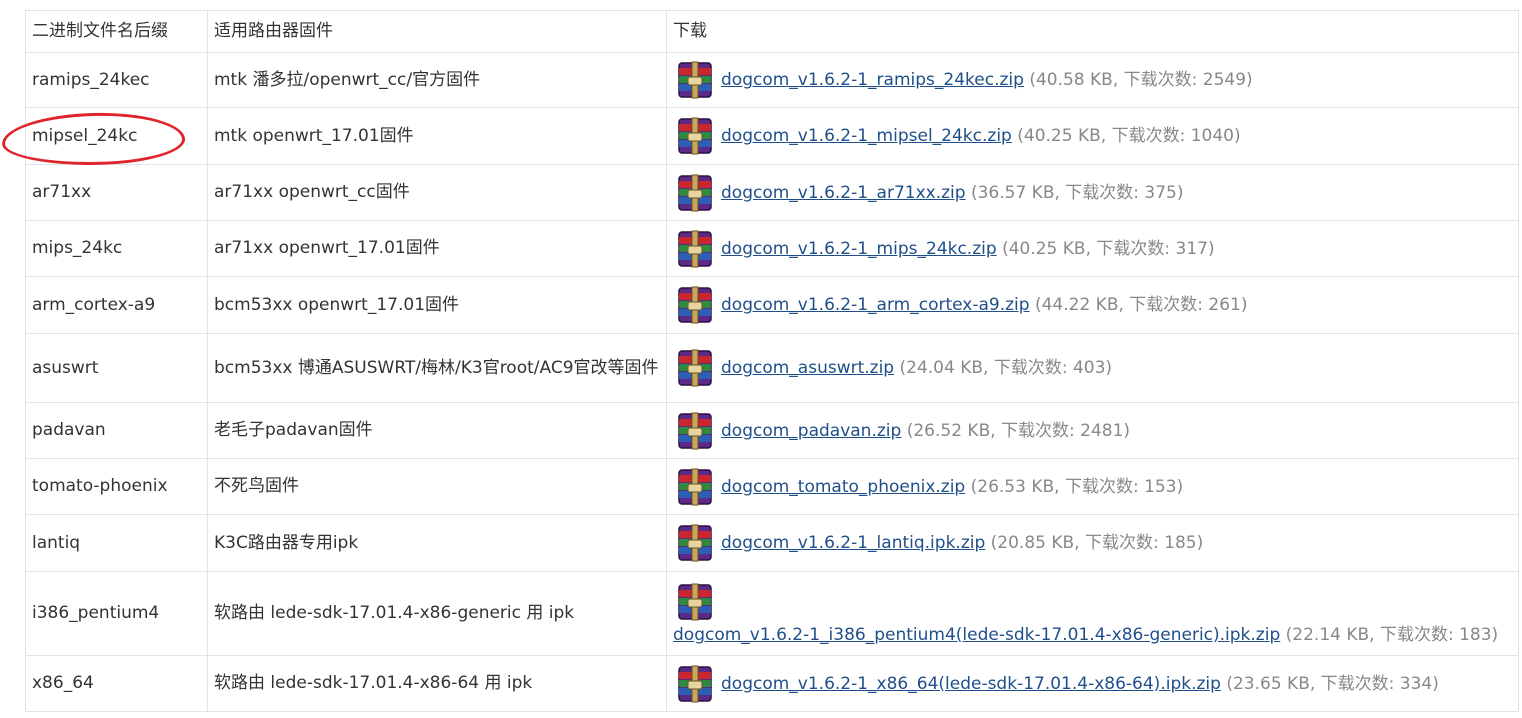 The width and height of the screenshot is (1522, 718). What do you see at coordinates (116, 613) in the screenshot?
I see `suffix-cell: i386_pentium4` at bounding box center [116, 613].